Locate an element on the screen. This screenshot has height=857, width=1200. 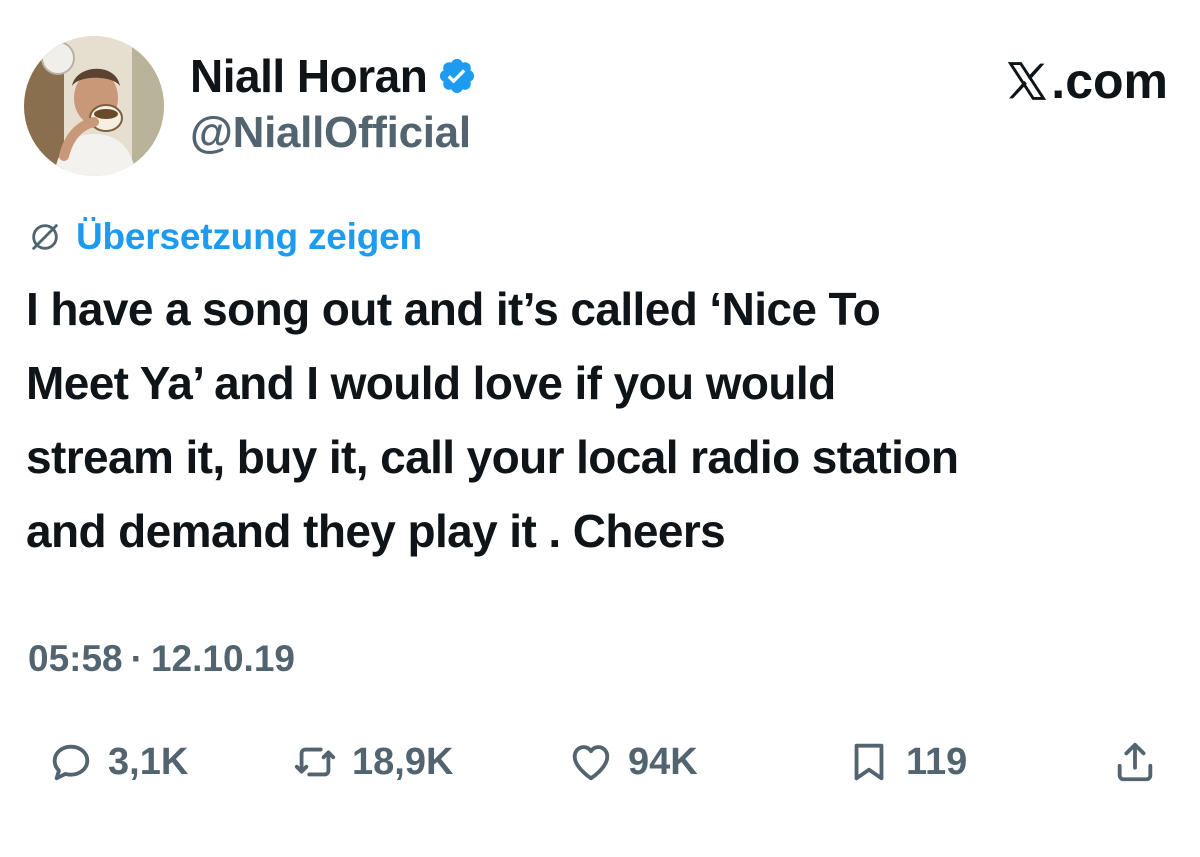
globe-icon is located at coordinates (45, 237).